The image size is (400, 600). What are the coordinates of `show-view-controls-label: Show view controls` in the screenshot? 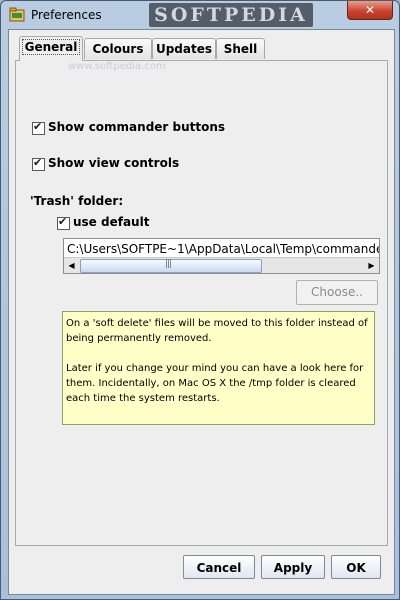 It's located at (113, 163).